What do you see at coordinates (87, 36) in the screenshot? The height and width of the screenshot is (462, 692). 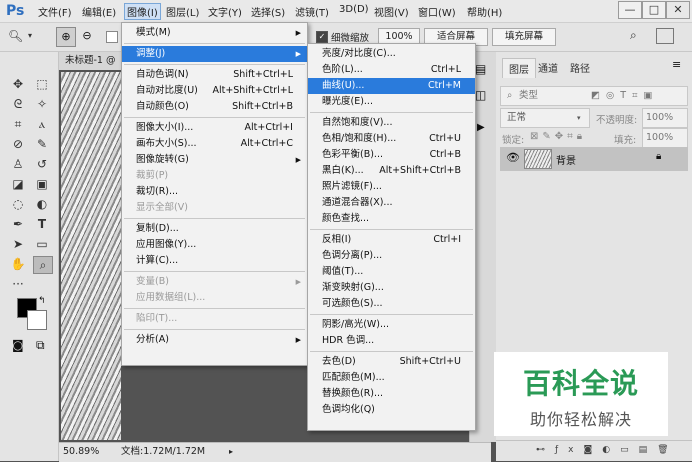 I see `zoom-out-icon: ⊖` at bounding box center [87, 36].